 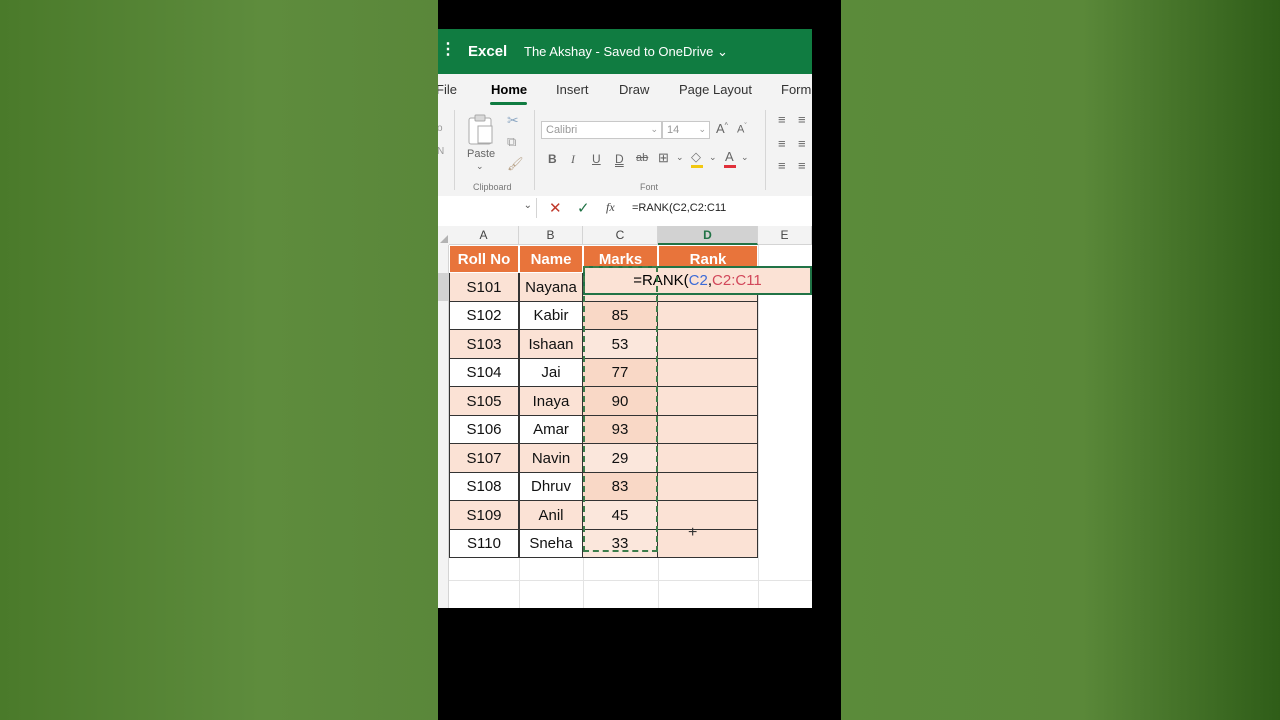 I want to click on cell-marks: 77, so click(x=620, y=373).